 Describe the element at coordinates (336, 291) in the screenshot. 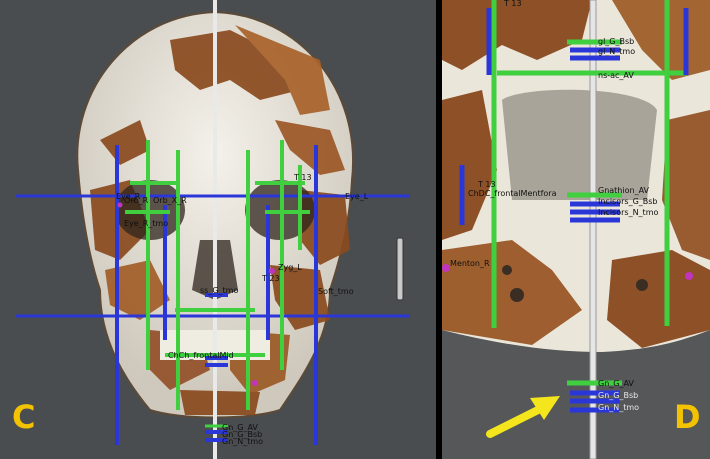

I see `label-soft-tmo: Soft_tmo` at that location.